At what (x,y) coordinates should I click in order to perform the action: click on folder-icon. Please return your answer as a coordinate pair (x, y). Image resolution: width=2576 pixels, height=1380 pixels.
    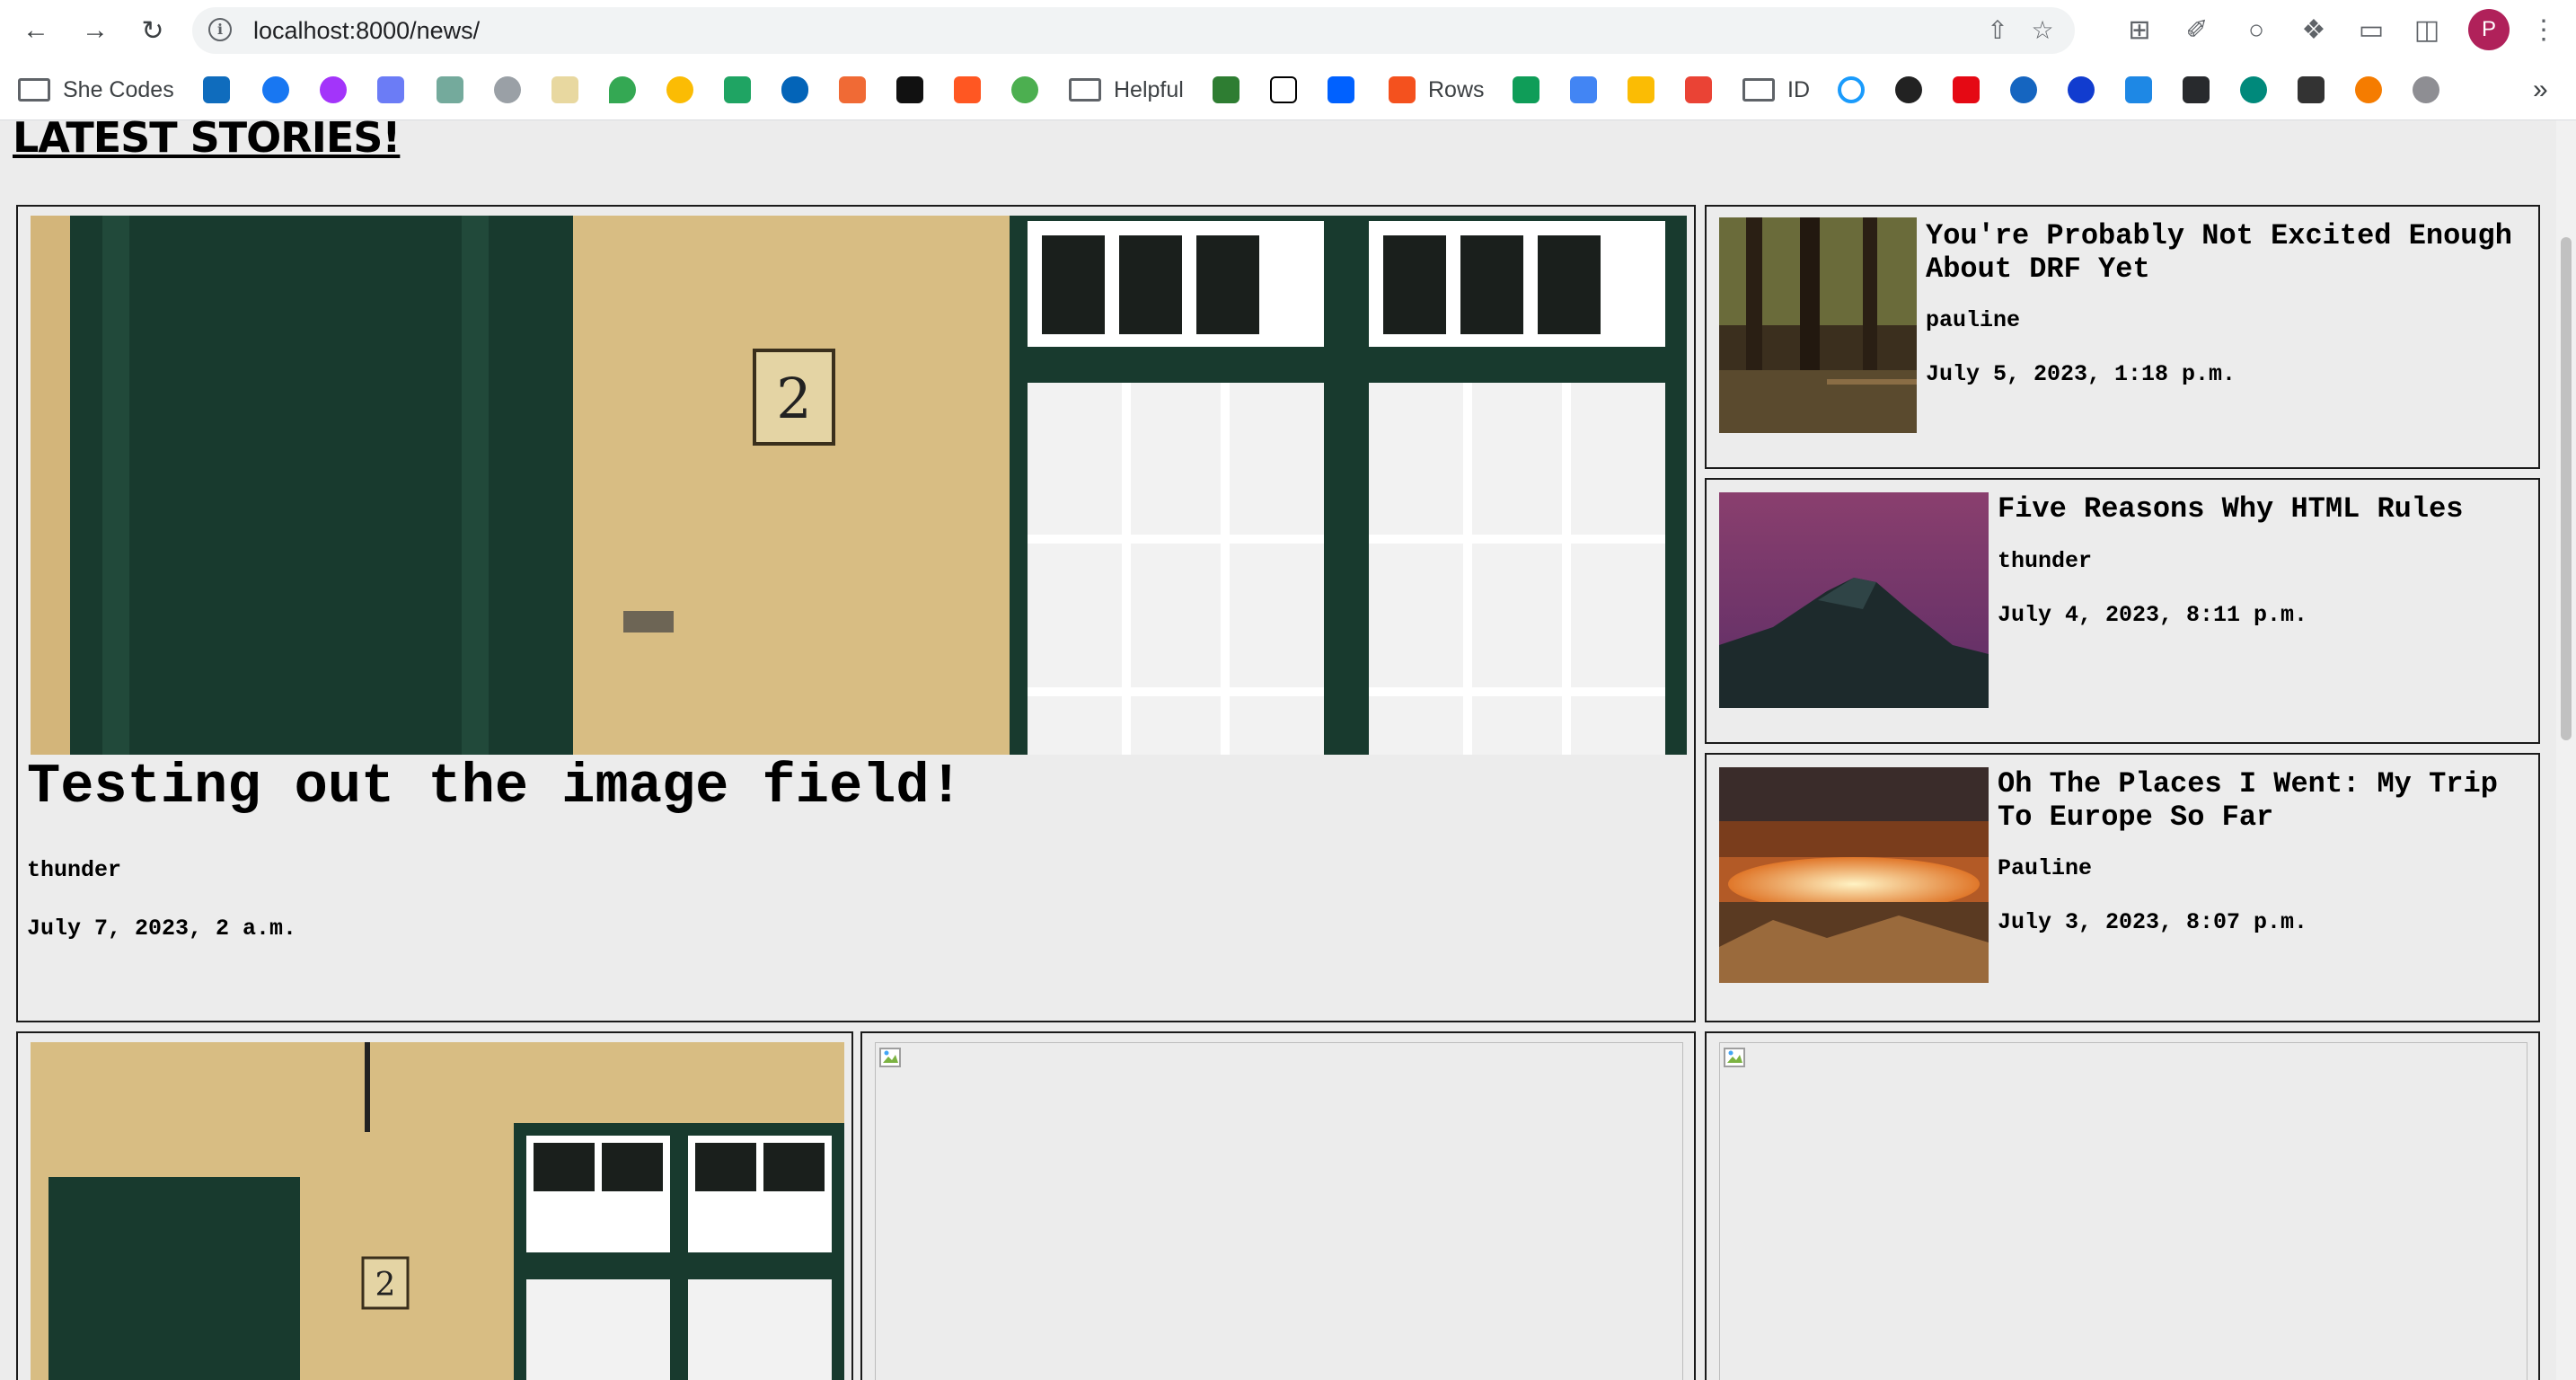
    Looking at the image, I should click on (1085, 90).